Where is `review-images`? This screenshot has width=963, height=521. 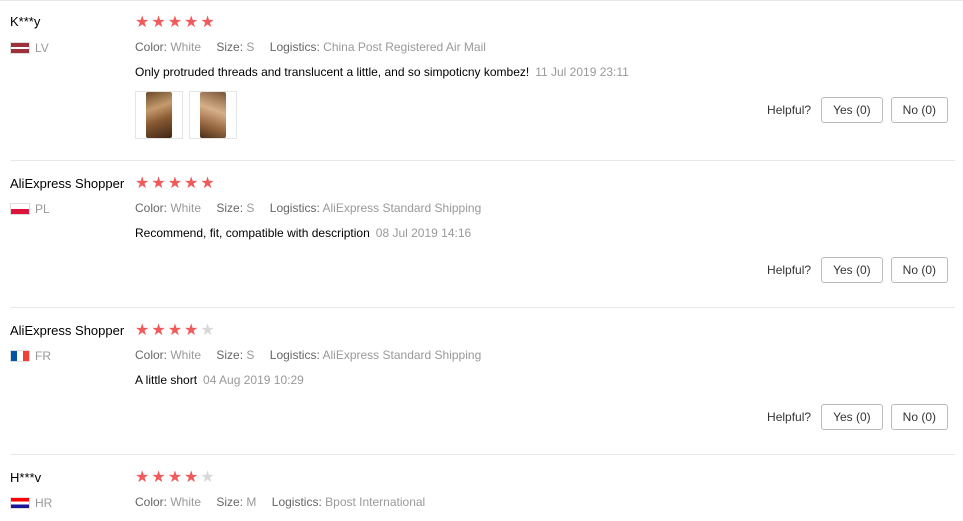
review-images is located at coordinates (186, 115).